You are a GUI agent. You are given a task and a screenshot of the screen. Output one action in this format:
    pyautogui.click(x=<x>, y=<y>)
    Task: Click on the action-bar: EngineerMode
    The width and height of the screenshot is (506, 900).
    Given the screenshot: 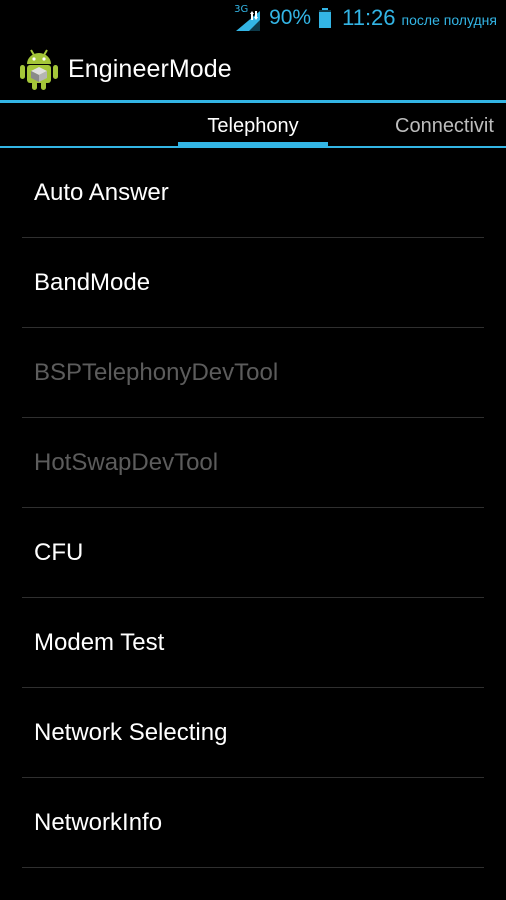 What is the action you would take?
    pyautogui.click(x=253, y=68)
    